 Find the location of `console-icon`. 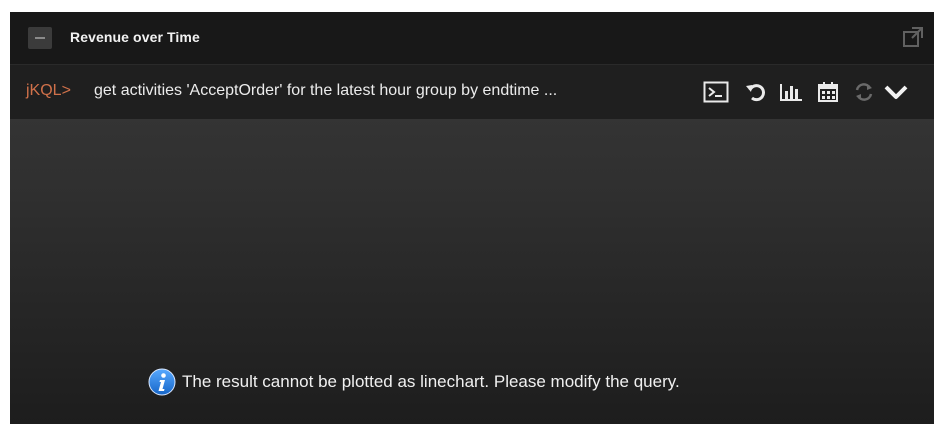

console-icon is located at coordinates (716, 92).